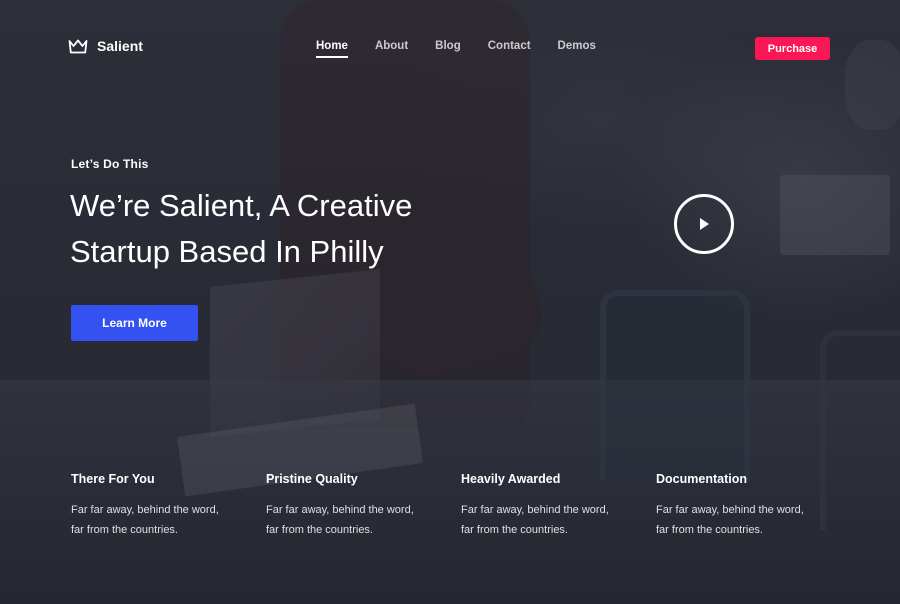  I want to click on nav-about: About, so click(391, 49).